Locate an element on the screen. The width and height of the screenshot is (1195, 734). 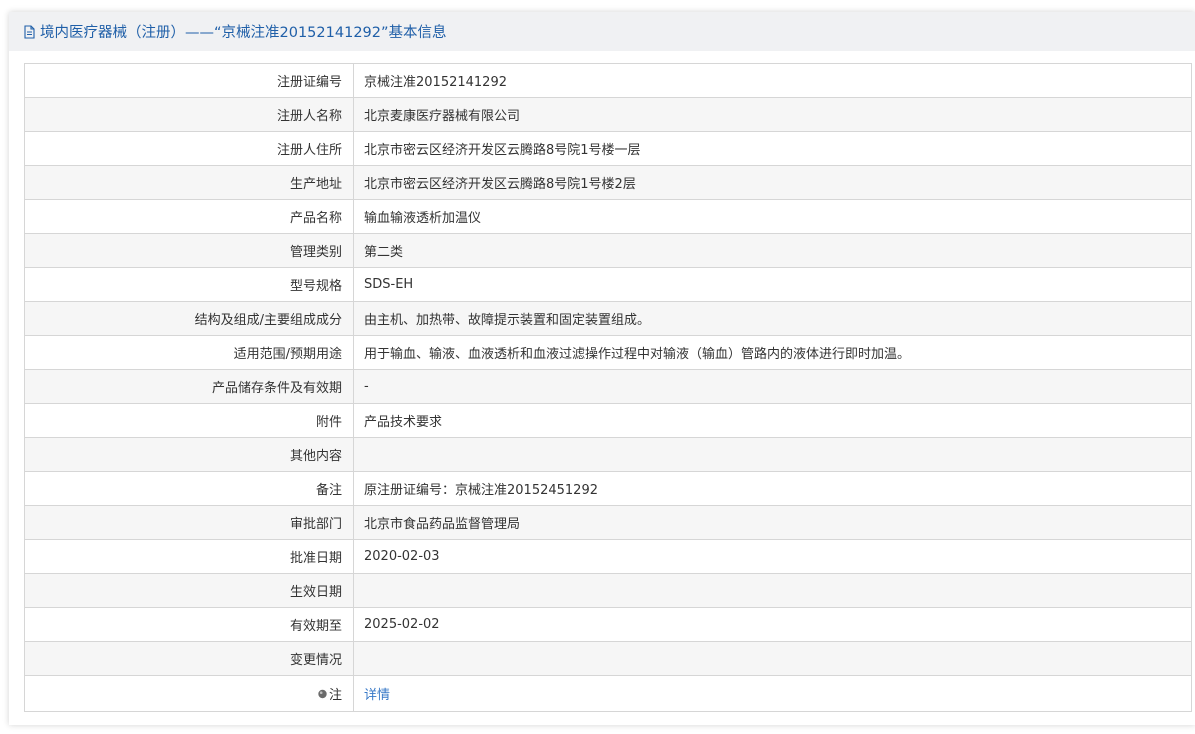
row-value: - is located at coordinates (772, 386).